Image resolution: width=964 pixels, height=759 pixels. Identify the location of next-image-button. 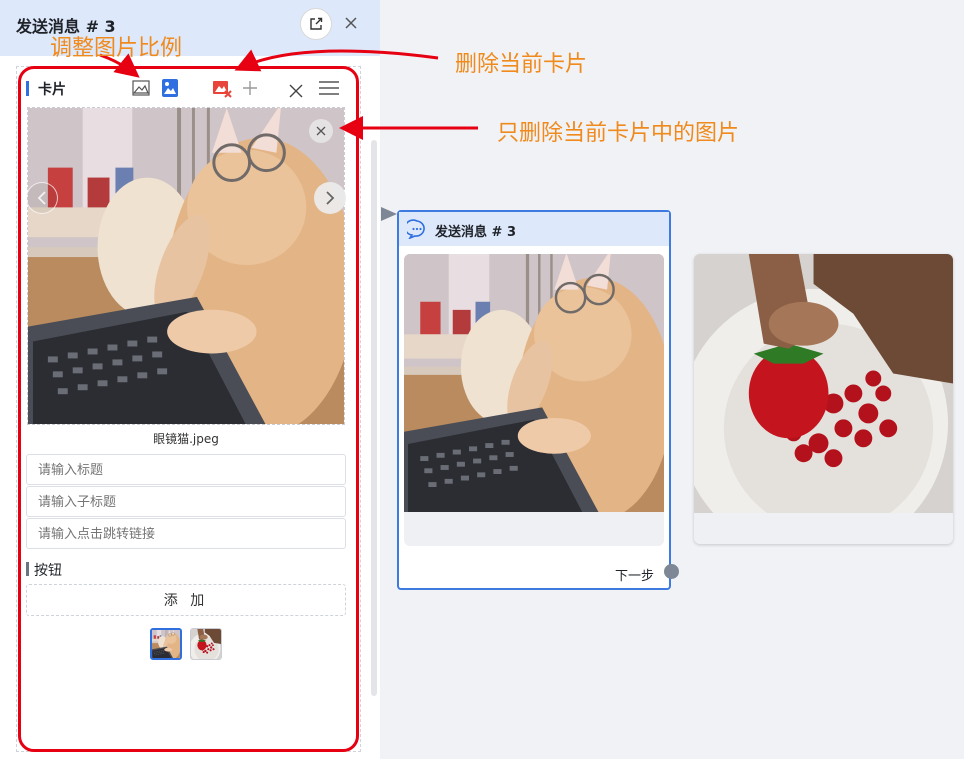
(330, 198).